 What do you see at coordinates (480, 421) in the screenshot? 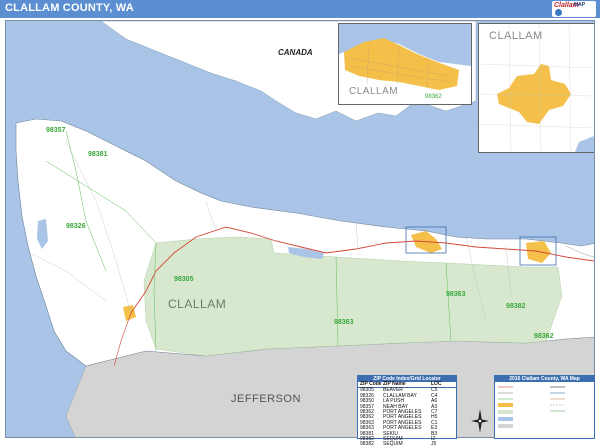
I see `compass-icon` at bounding box center [480, 421].